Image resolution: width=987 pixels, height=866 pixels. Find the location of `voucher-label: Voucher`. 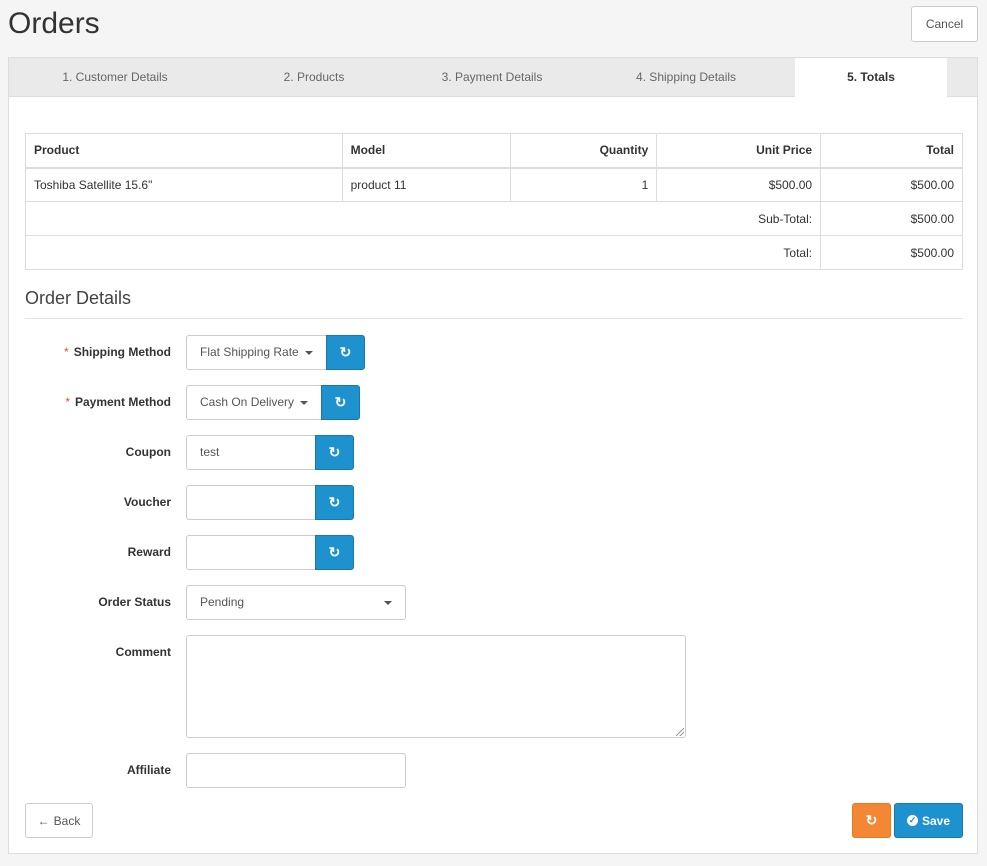

voucher-label: Voucher is located at coordinates (147, 502).